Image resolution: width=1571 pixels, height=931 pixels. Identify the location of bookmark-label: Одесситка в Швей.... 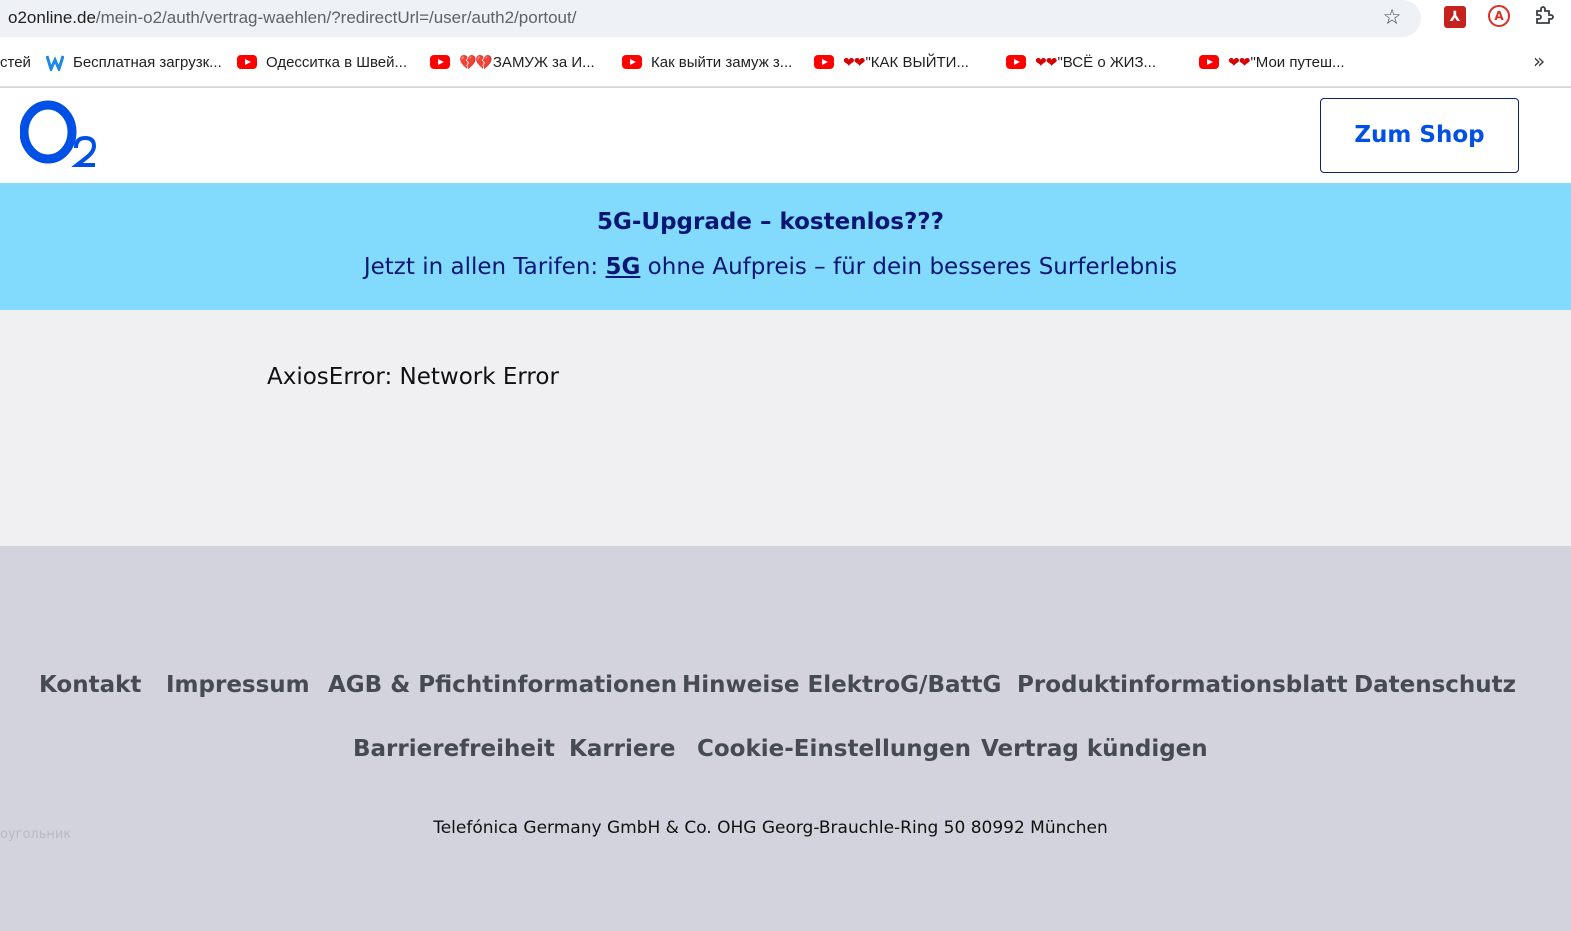
(336, 62).